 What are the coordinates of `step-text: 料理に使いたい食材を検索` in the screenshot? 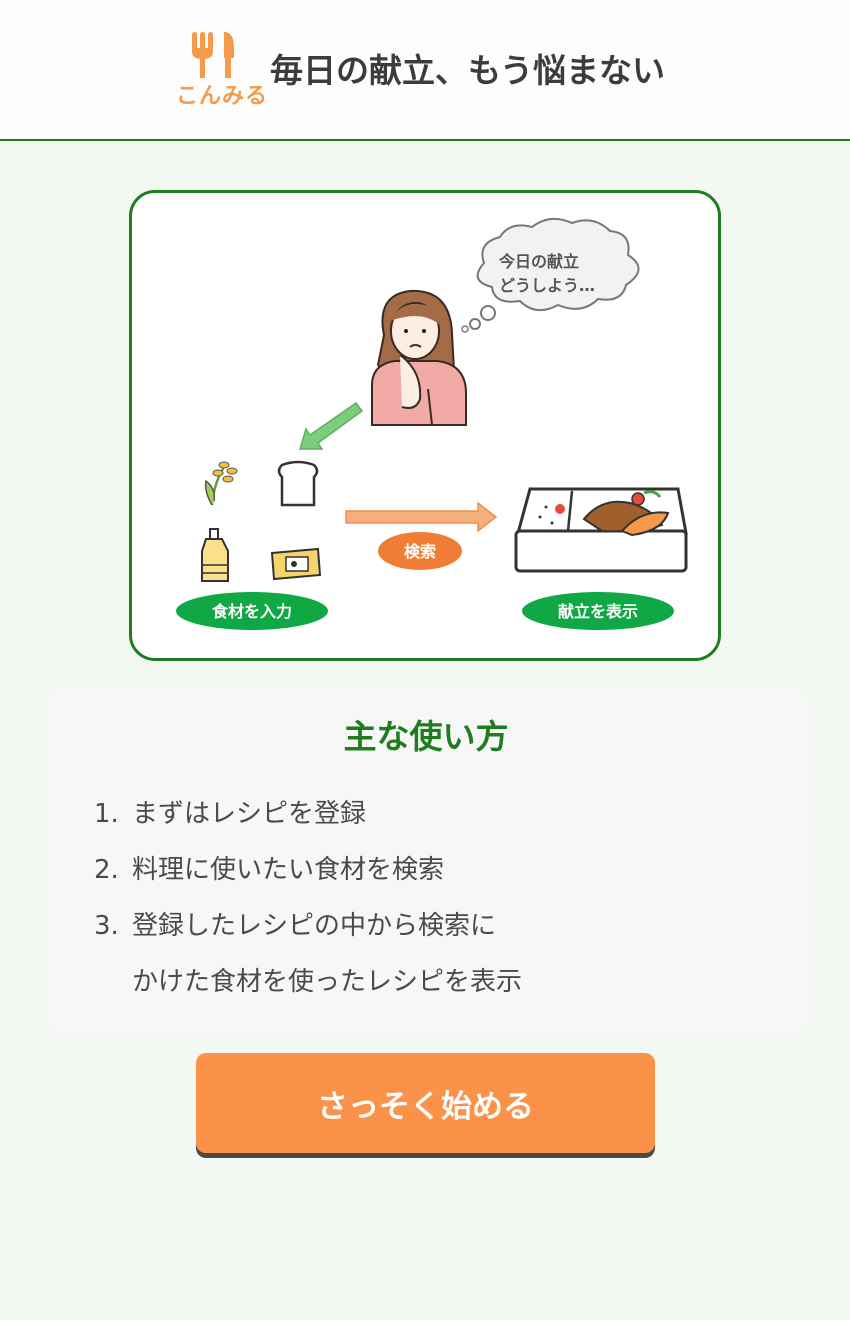 It's located at (288, 870).